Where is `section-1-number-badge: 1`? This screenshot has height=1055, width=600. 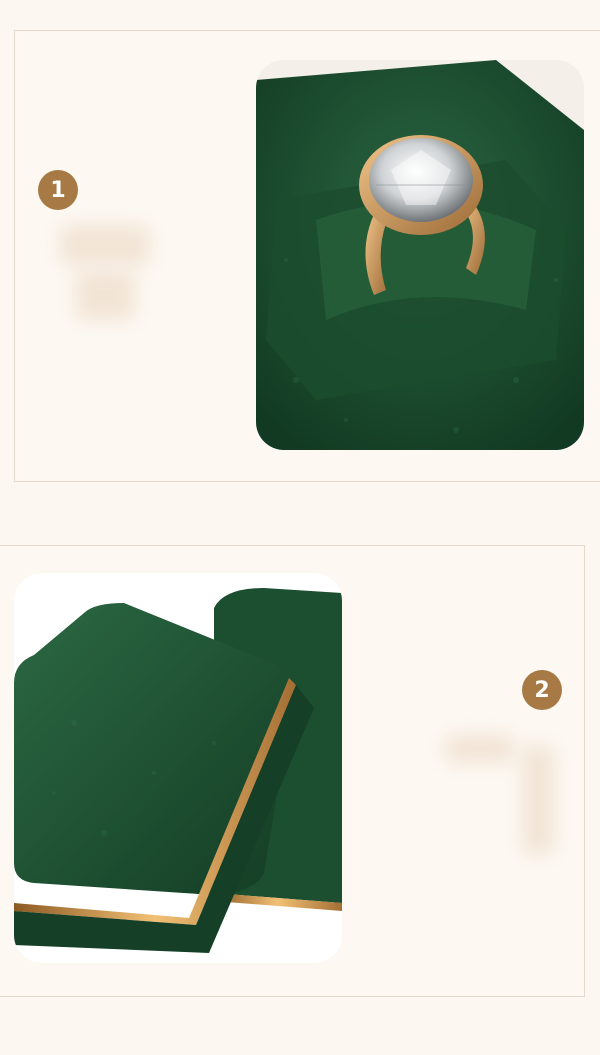 section-1-number-badge: 1 is located at coordinates (58, 190).